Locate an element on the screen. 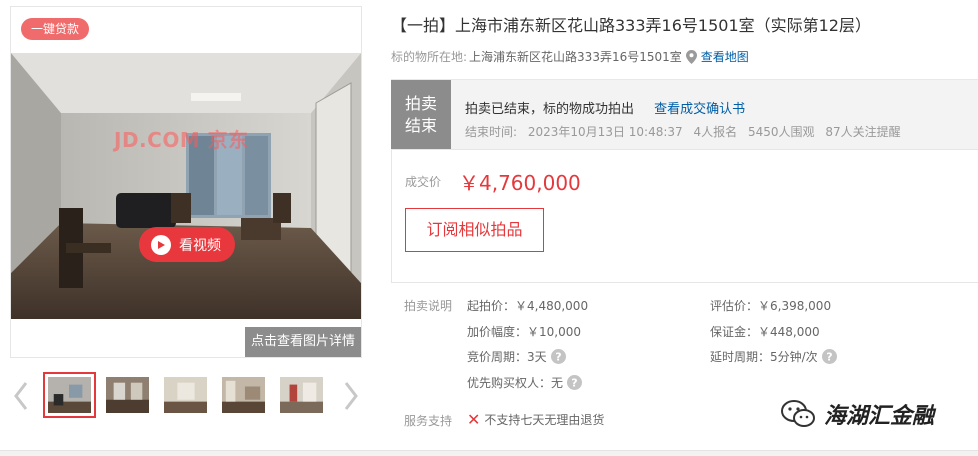  chevron-left-icon is located at coordinates (21, 396).